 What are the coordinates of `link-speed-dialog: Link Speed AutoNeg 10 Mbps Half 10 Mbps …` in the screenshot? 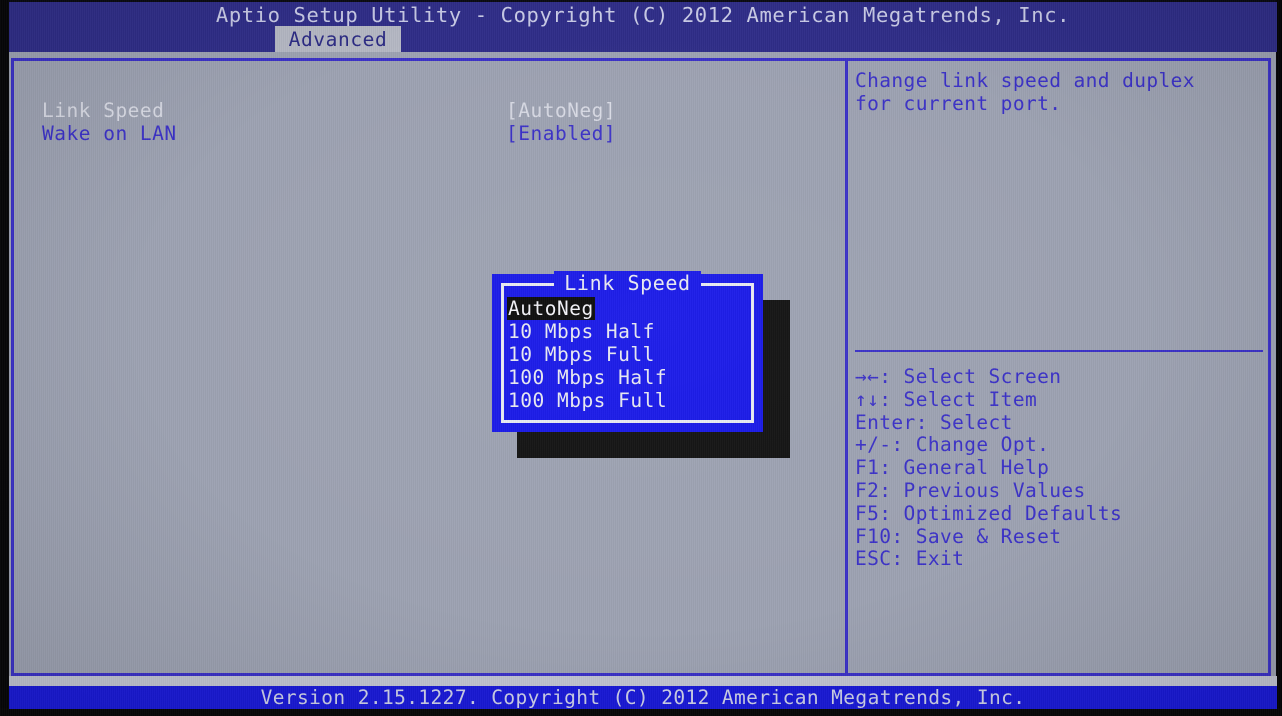 It's located at (627, 351).